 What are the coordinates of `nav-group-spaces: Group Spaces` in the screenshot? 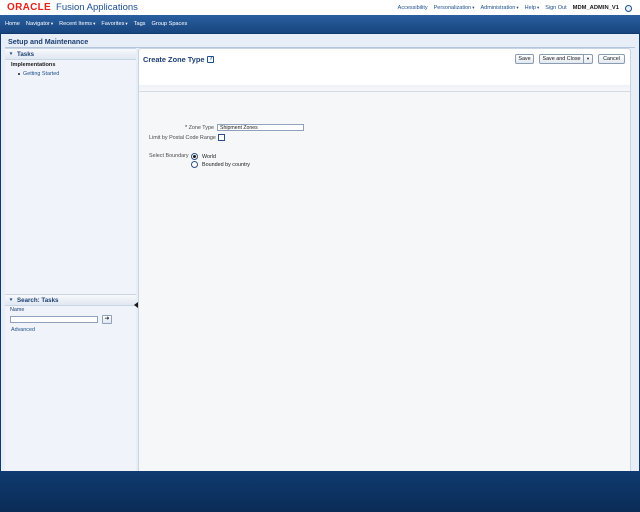 It's located at (169, 24).